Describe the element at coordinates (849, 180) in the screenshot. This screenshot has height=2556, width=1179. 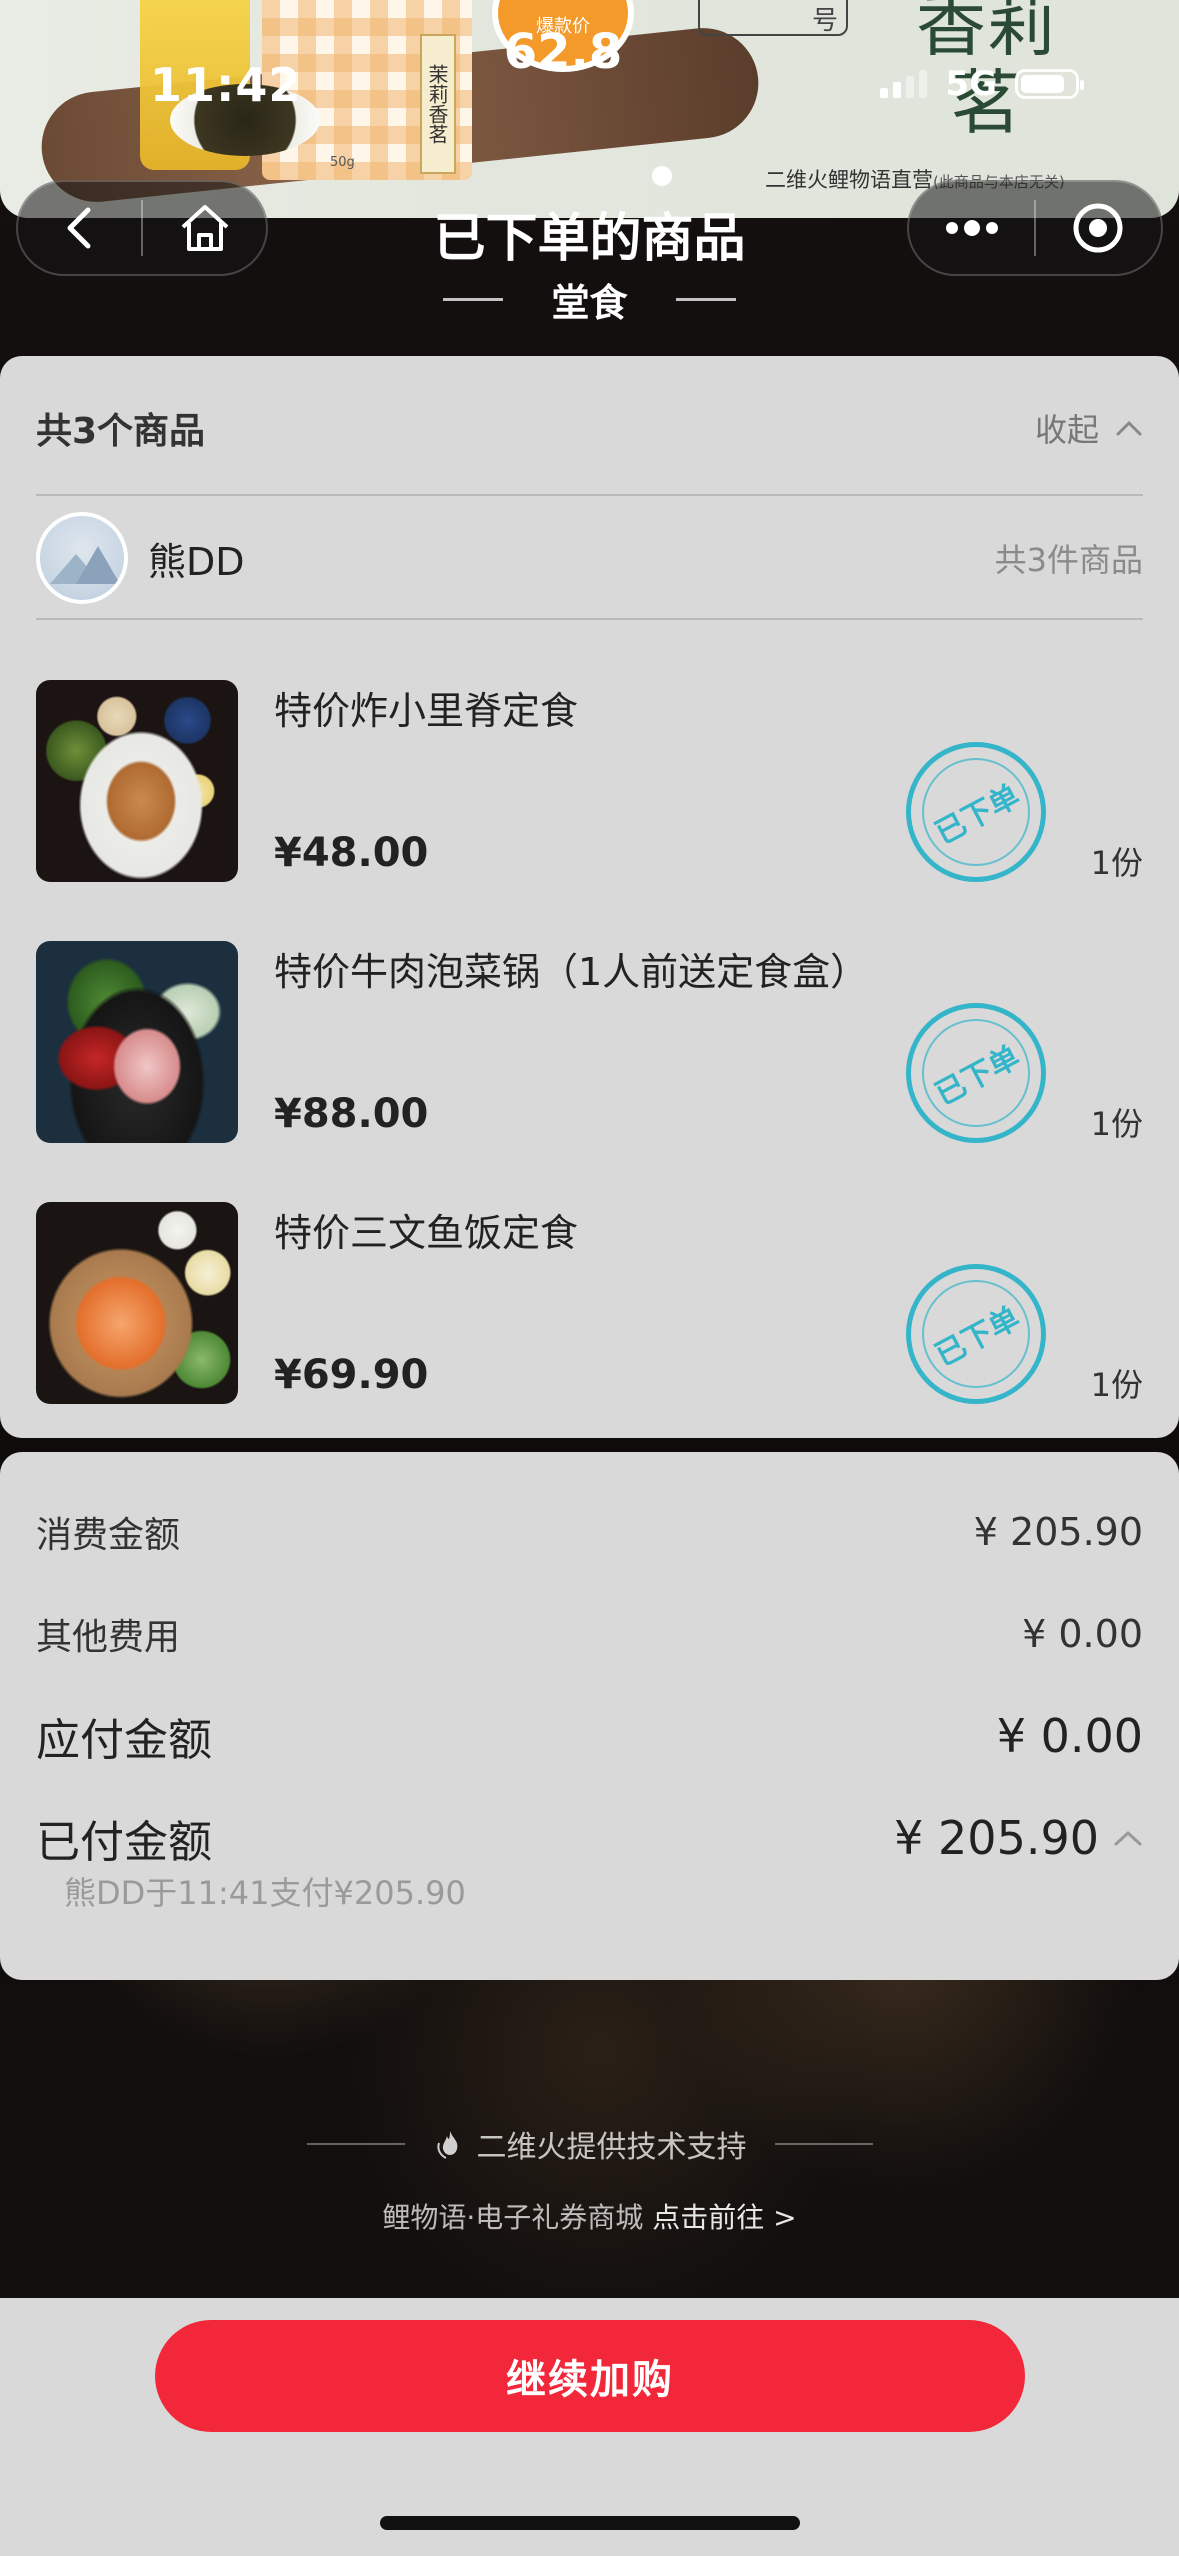
I see `sponsor-name: 二维火鲤物语直营` at that location.